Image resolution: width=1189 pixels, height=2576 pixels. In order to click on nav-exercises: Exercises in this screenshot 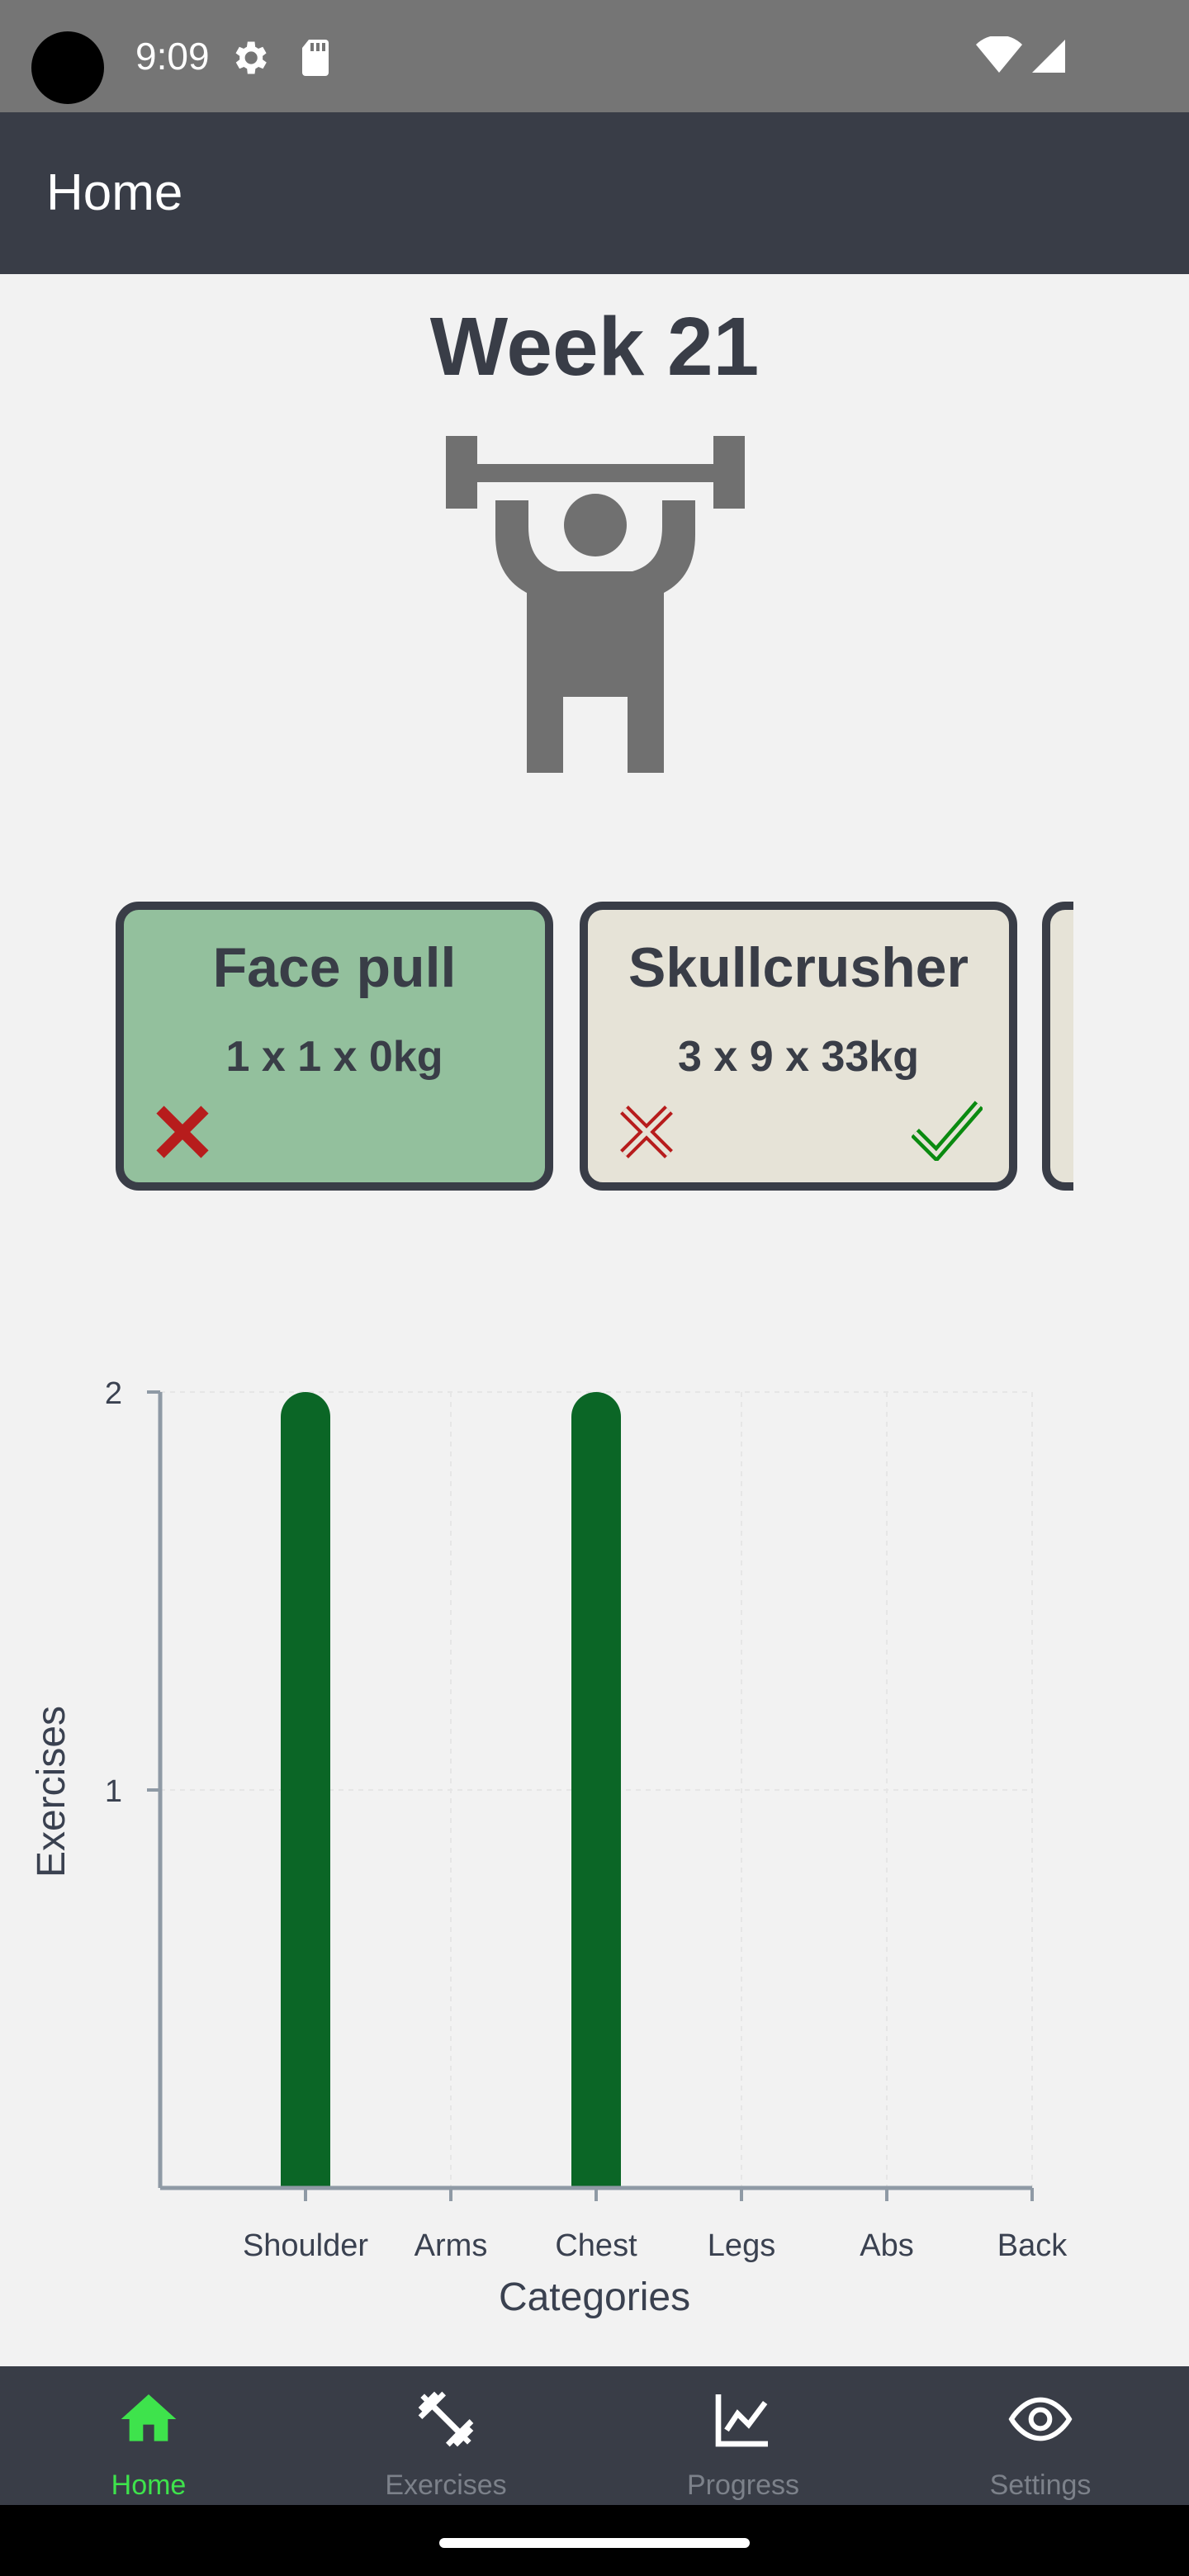, I will do `click(445, 2435)`.